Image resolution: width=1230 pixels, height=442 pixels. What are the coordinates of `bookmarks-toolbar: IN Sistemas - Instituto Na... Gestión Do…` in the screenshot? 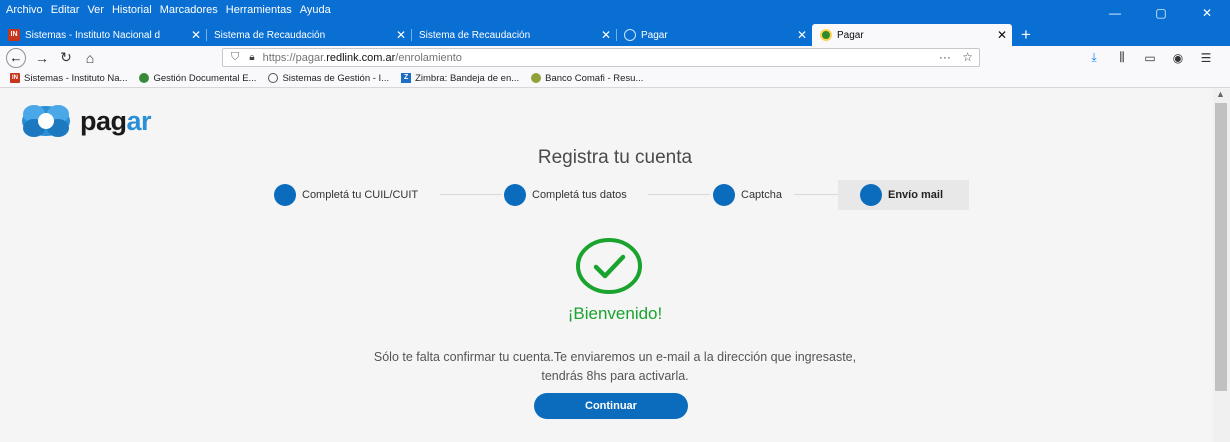 It's located at (615, 78).